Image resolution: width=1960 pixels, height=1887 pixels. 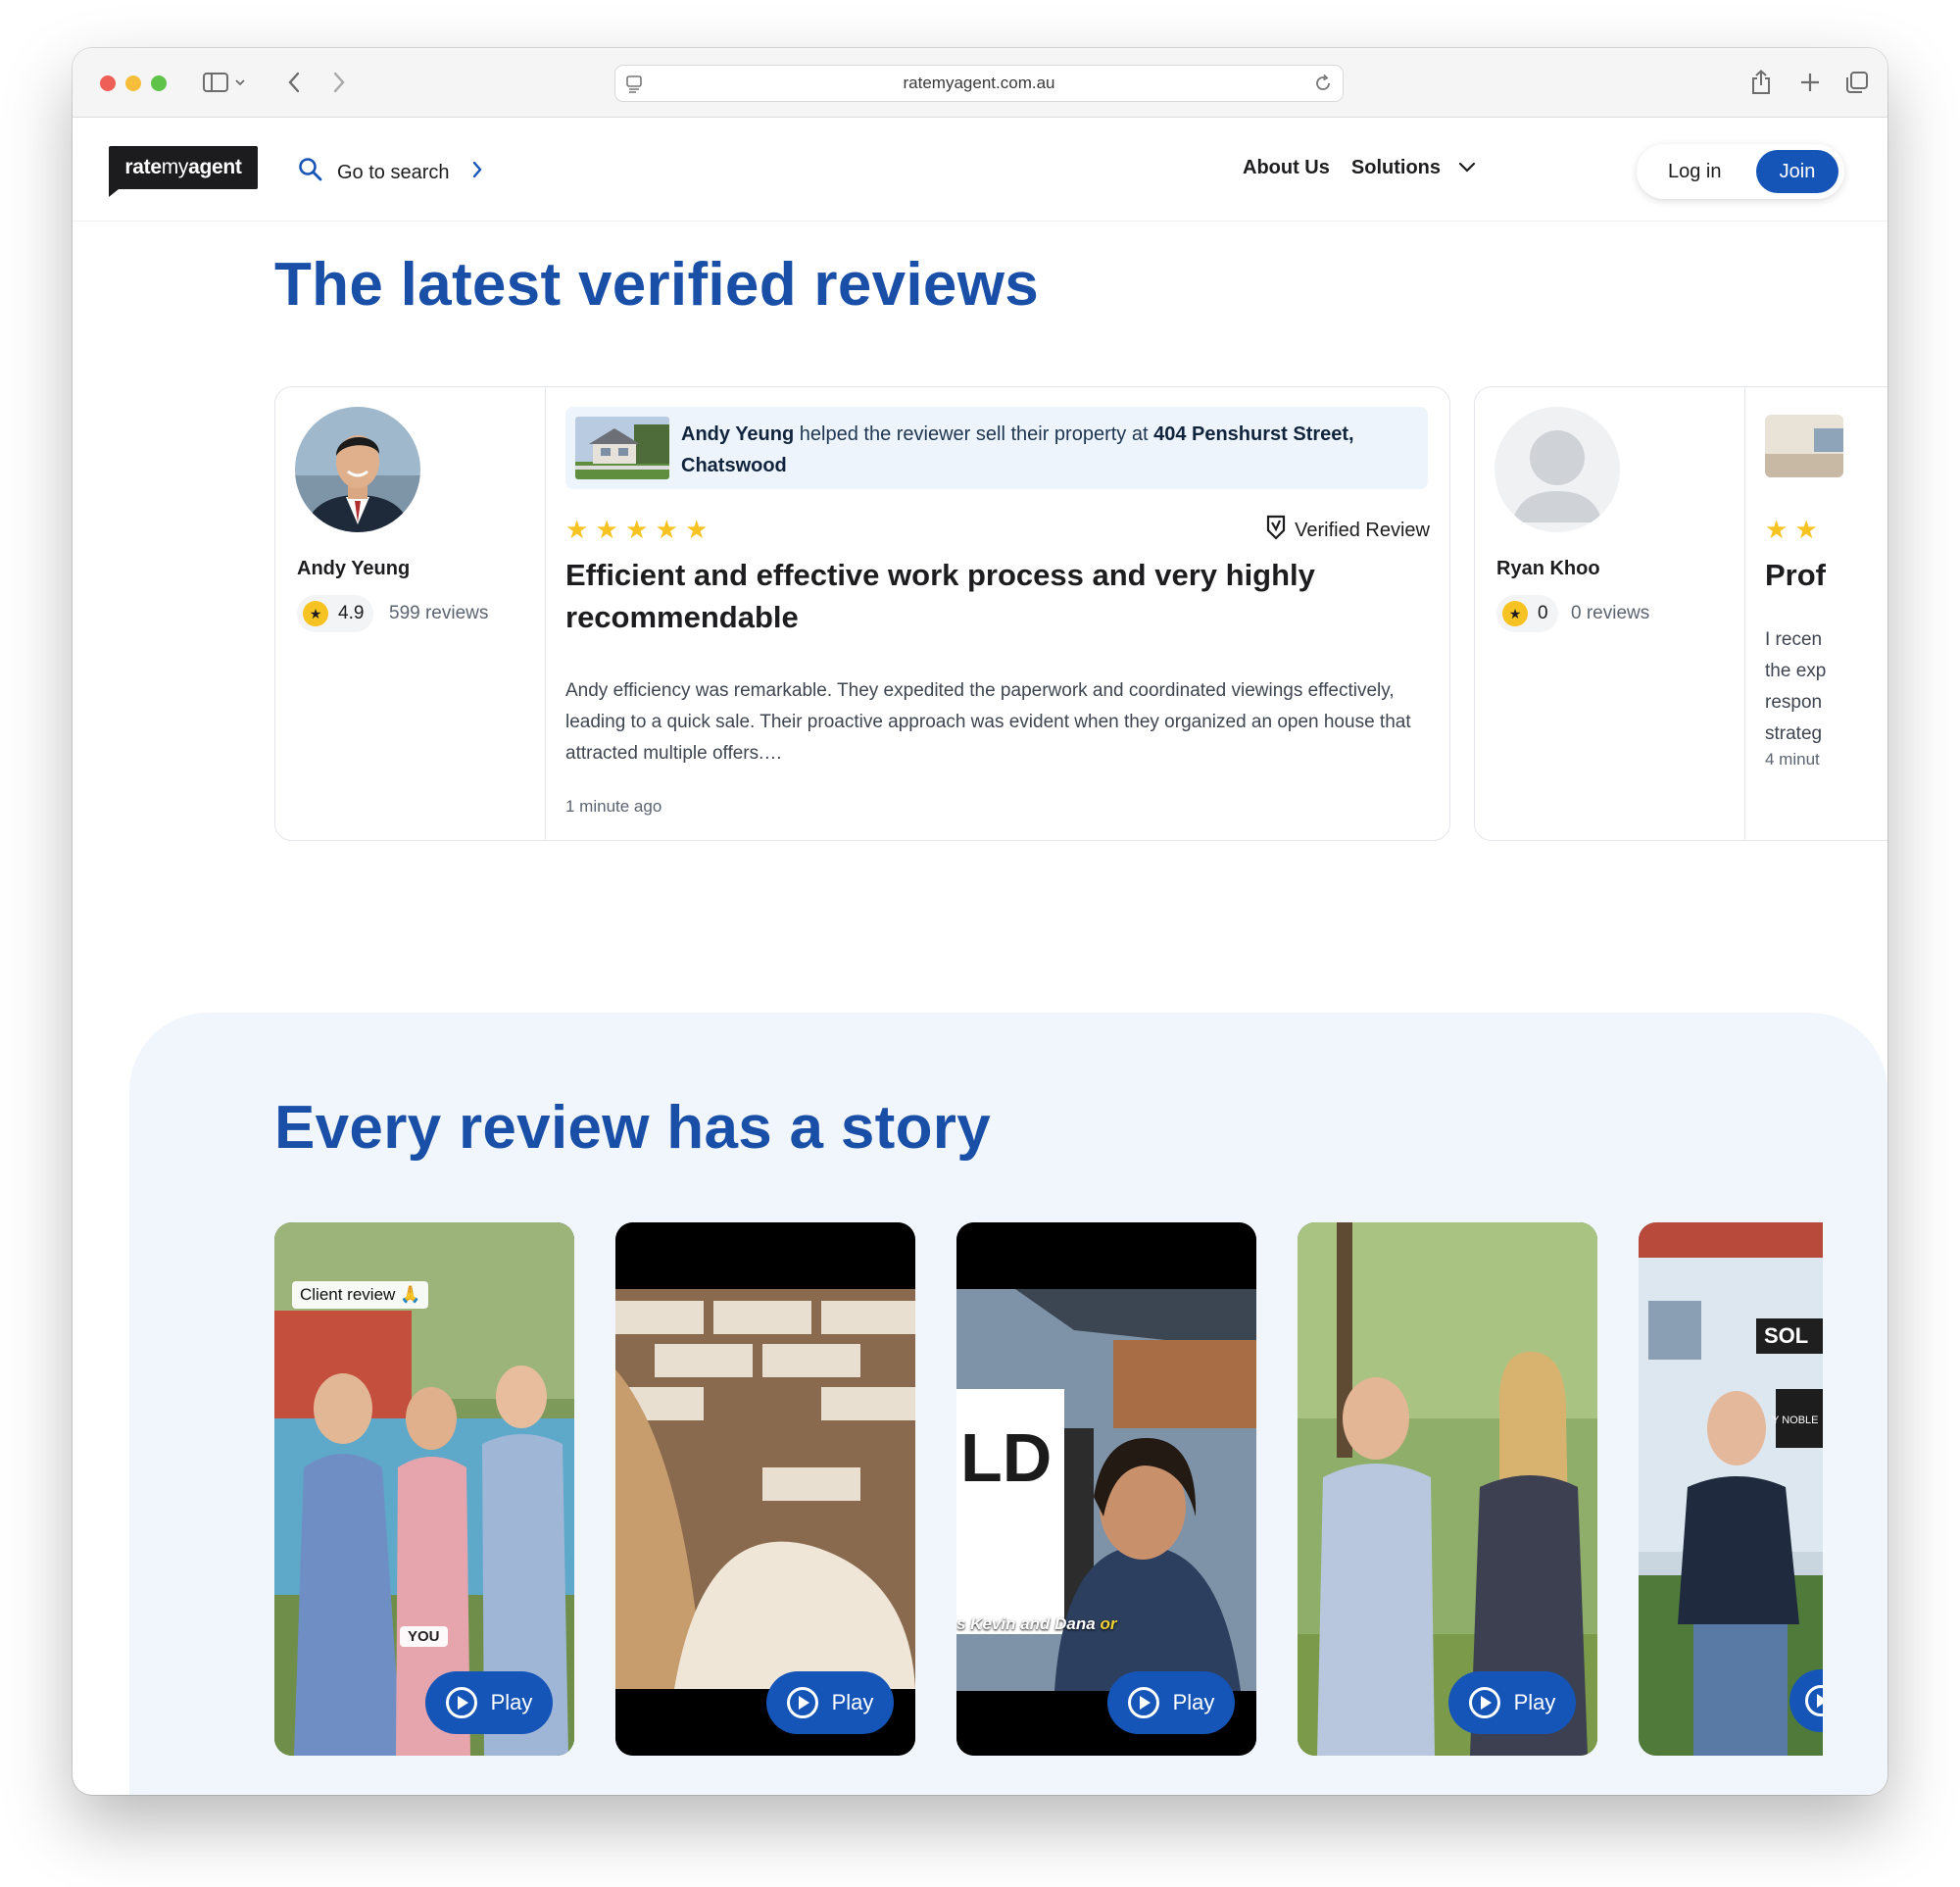 I want to click on reload-icon, so click(x=1323, y=86).